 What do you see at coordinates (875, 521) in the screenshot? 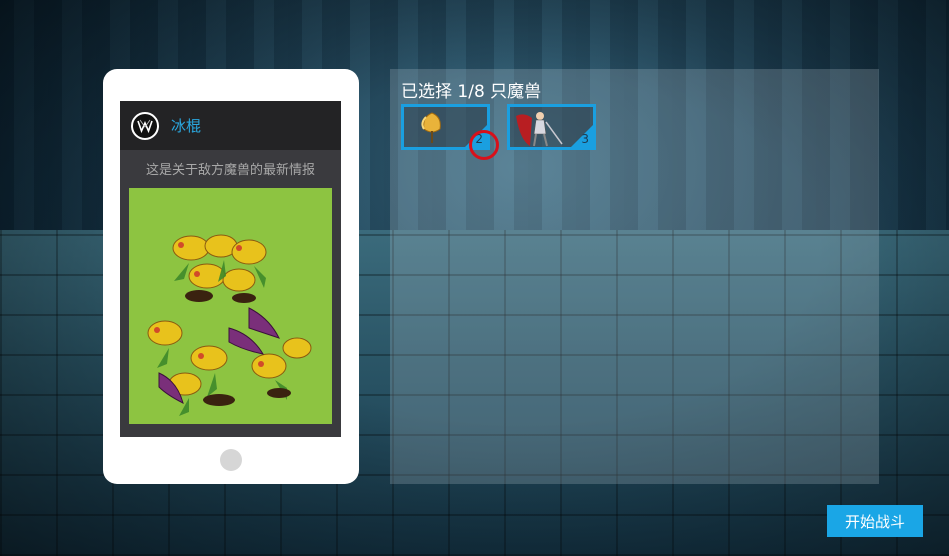
I see `start-battle-button: 开始战斗` at bounding box center [875, 521].